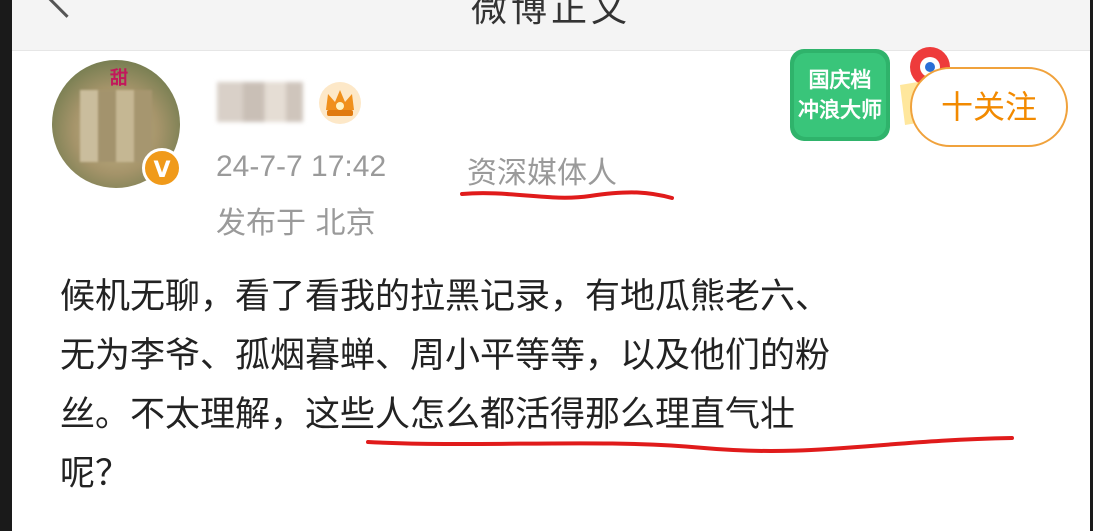  Describe the element at coordinates (301, 166) in the screenshot. I see `post-time: 24-7-7 17:42` at that location.